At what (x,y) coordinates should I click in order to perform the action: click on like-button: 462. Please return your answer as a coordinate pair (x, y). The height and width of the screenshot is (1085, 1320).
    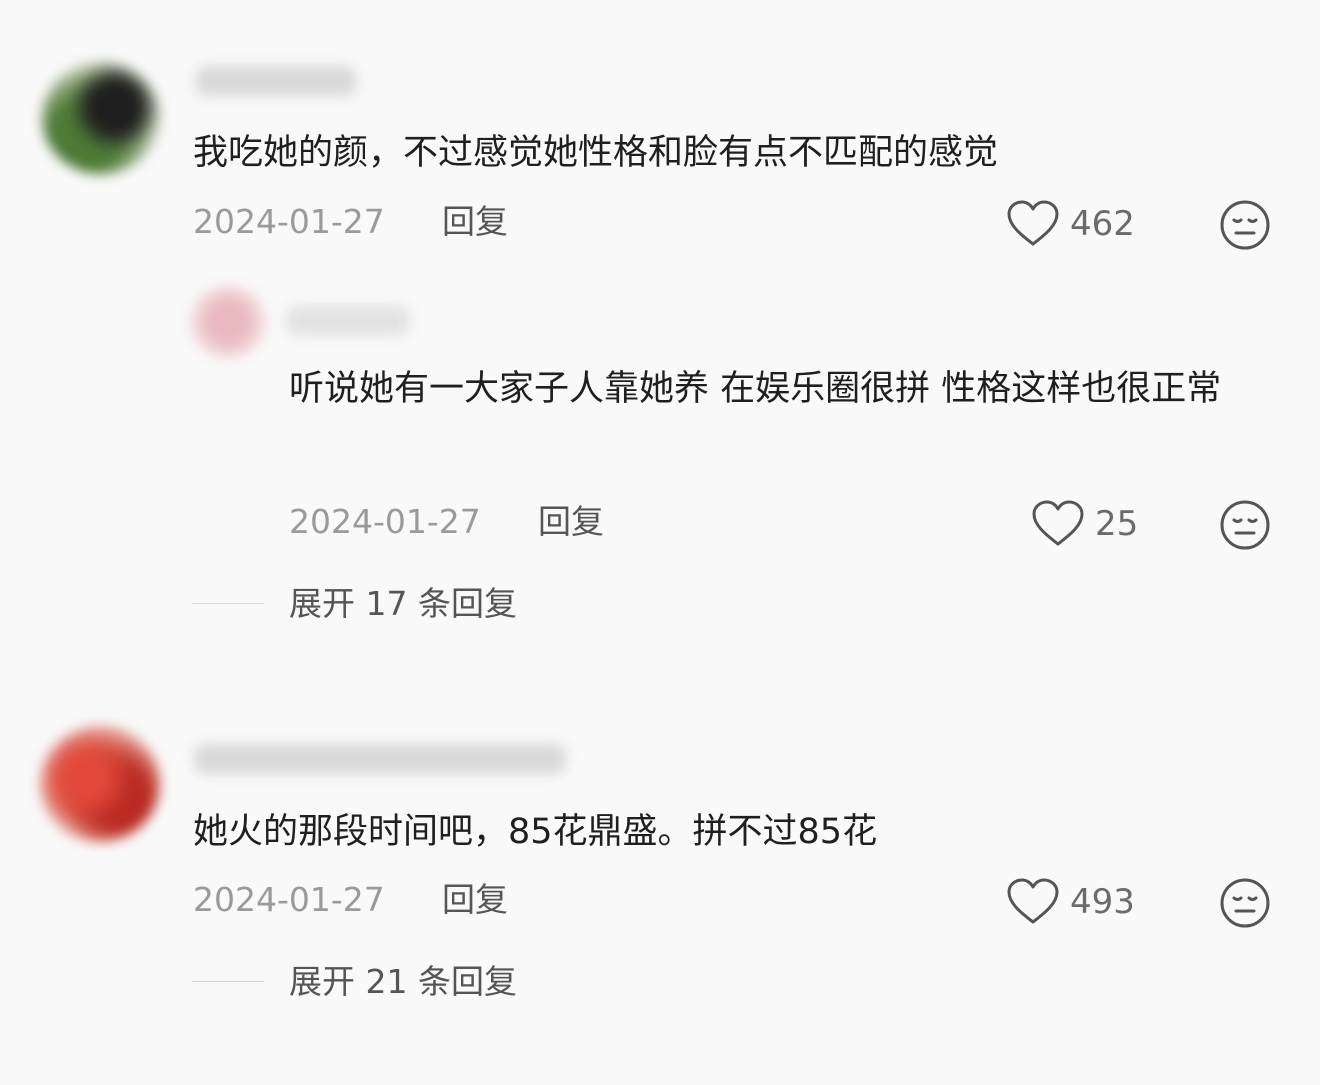
    Looking at the image, I should click on (1070, 224).